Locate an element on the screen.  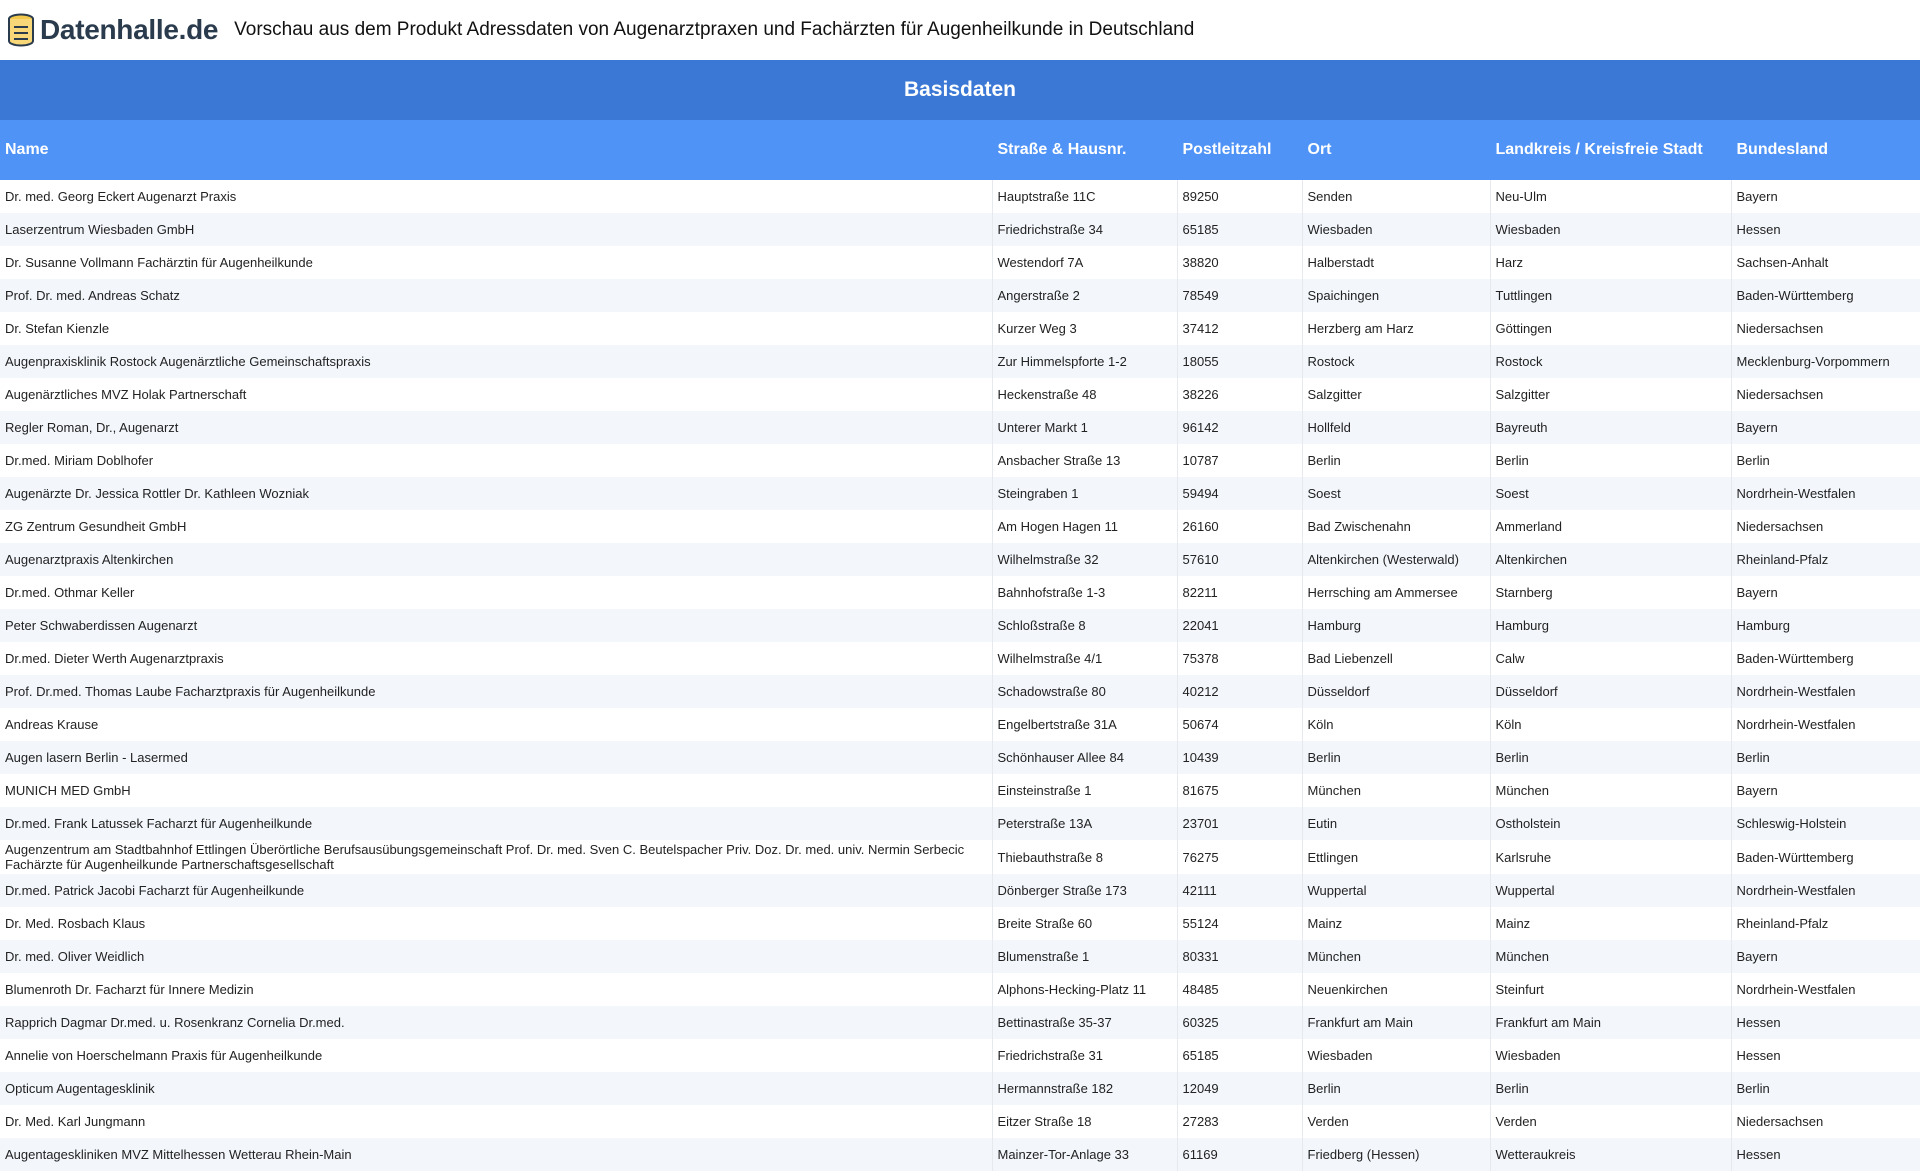
cell-district: Hamburg is located at coordinates (1611, 625).